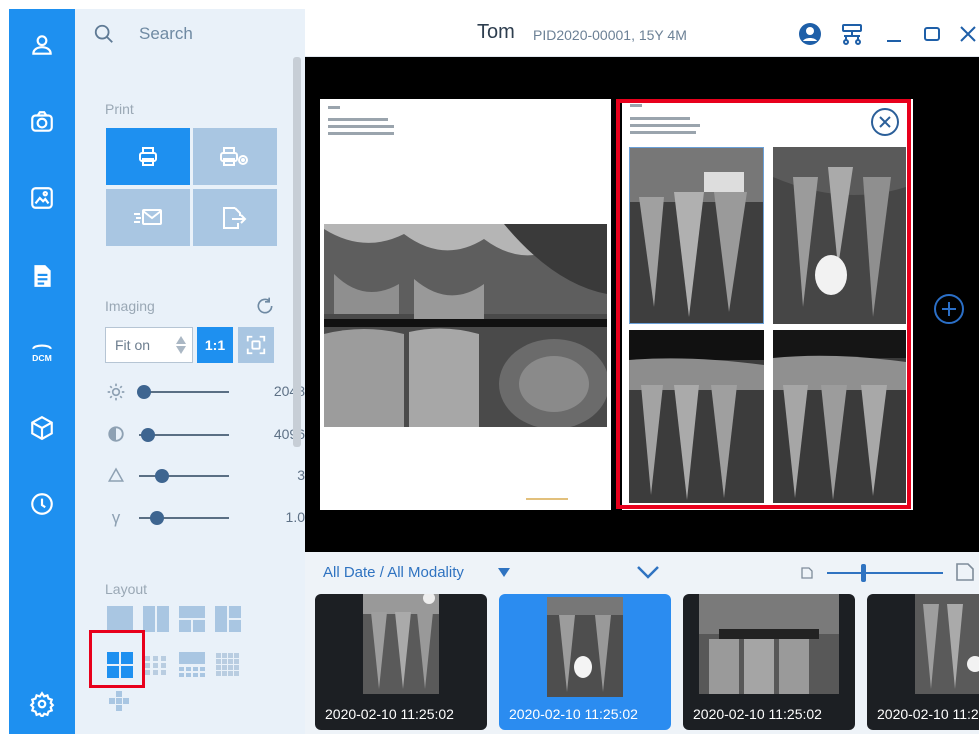 The height and width of the screenshot is (734, 979). I want to click on network-icon, so click(852, 34).